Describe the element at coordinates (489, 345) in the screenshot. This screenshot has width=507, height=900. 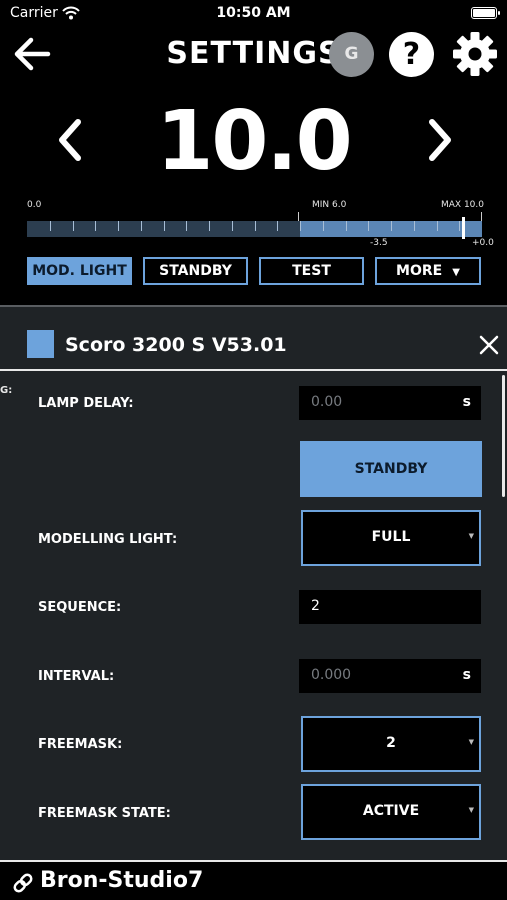
I see `close-icon` at that location.